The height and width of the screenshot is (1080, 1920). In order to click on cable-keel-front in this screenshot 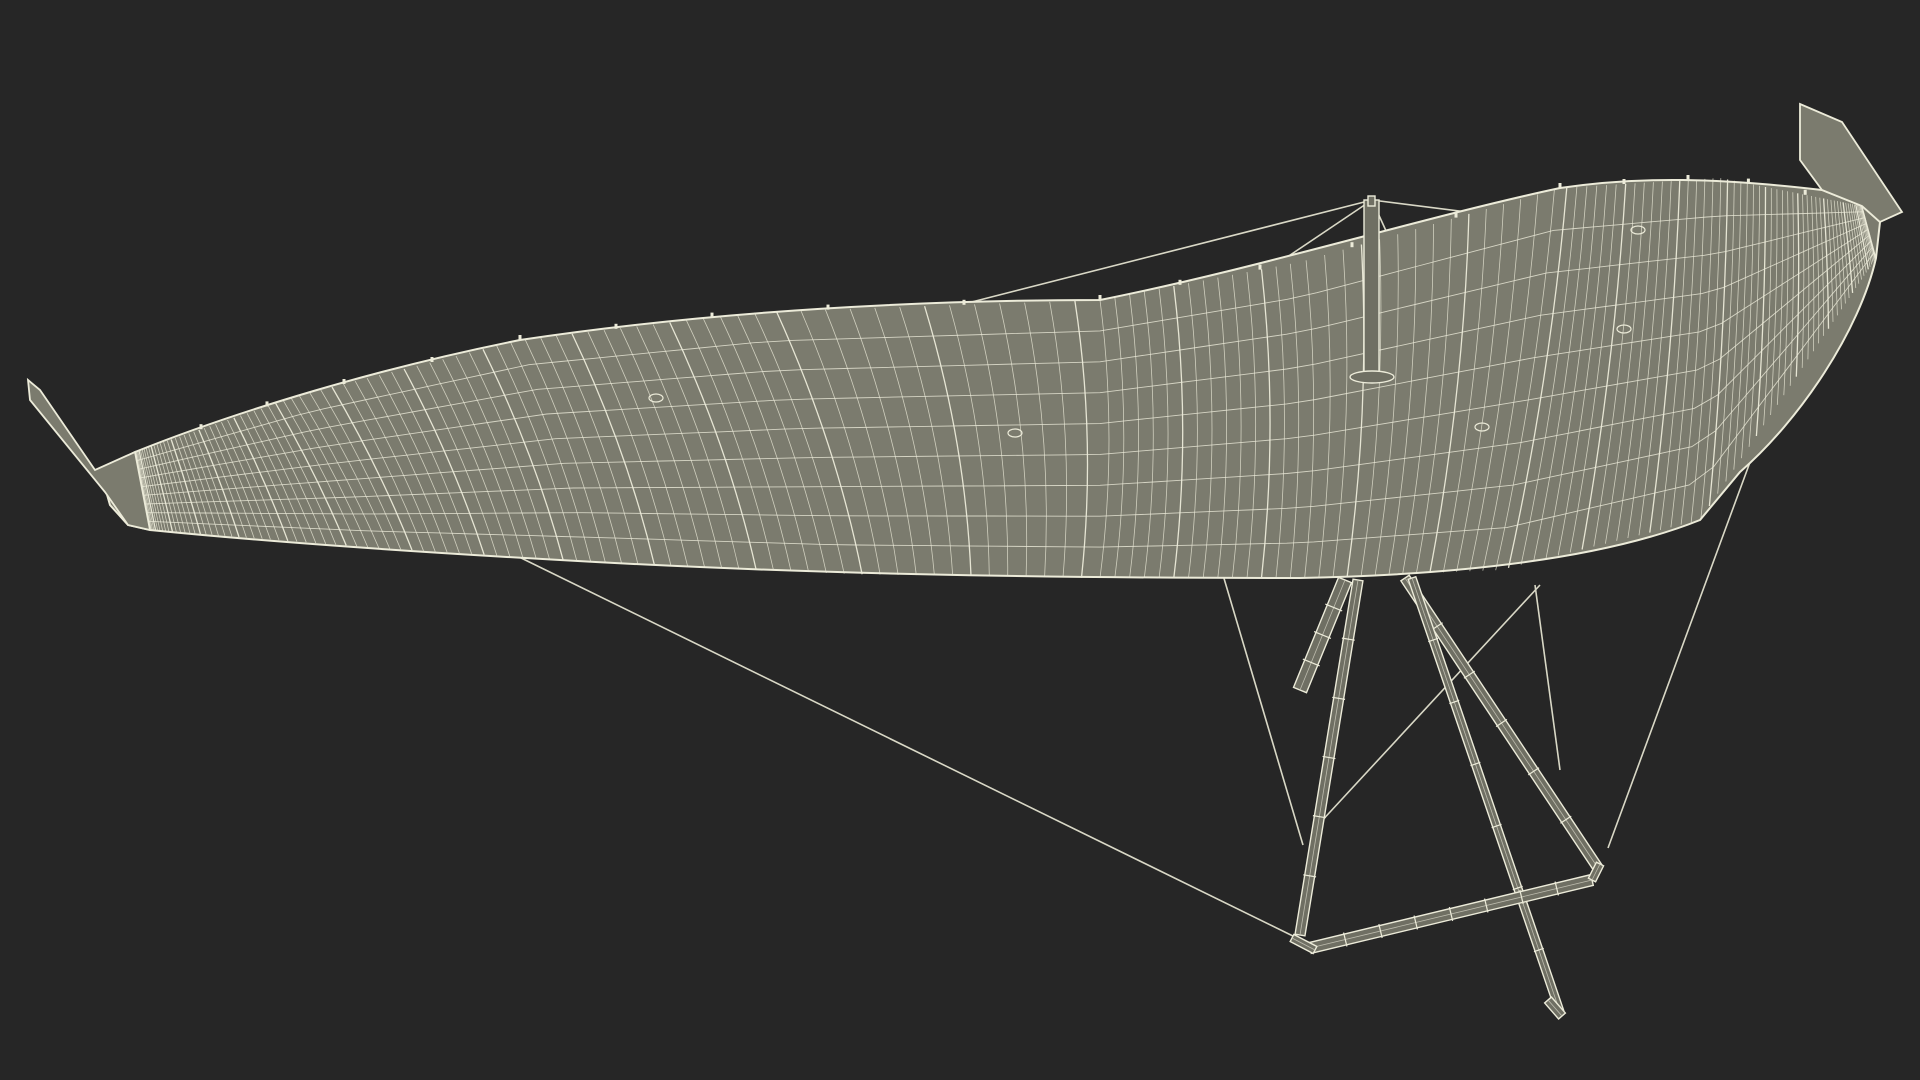, I will do `click(1263, 710)`.